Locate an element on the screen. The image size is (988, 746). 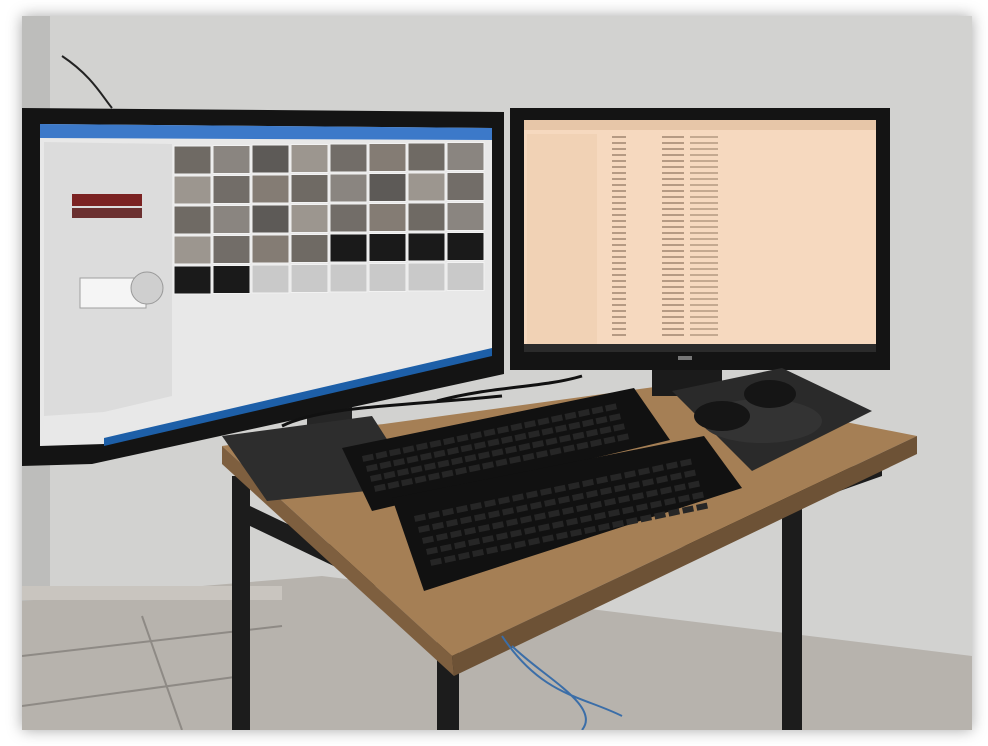
vms-ptz-dial is located at coordinates (147, 288).